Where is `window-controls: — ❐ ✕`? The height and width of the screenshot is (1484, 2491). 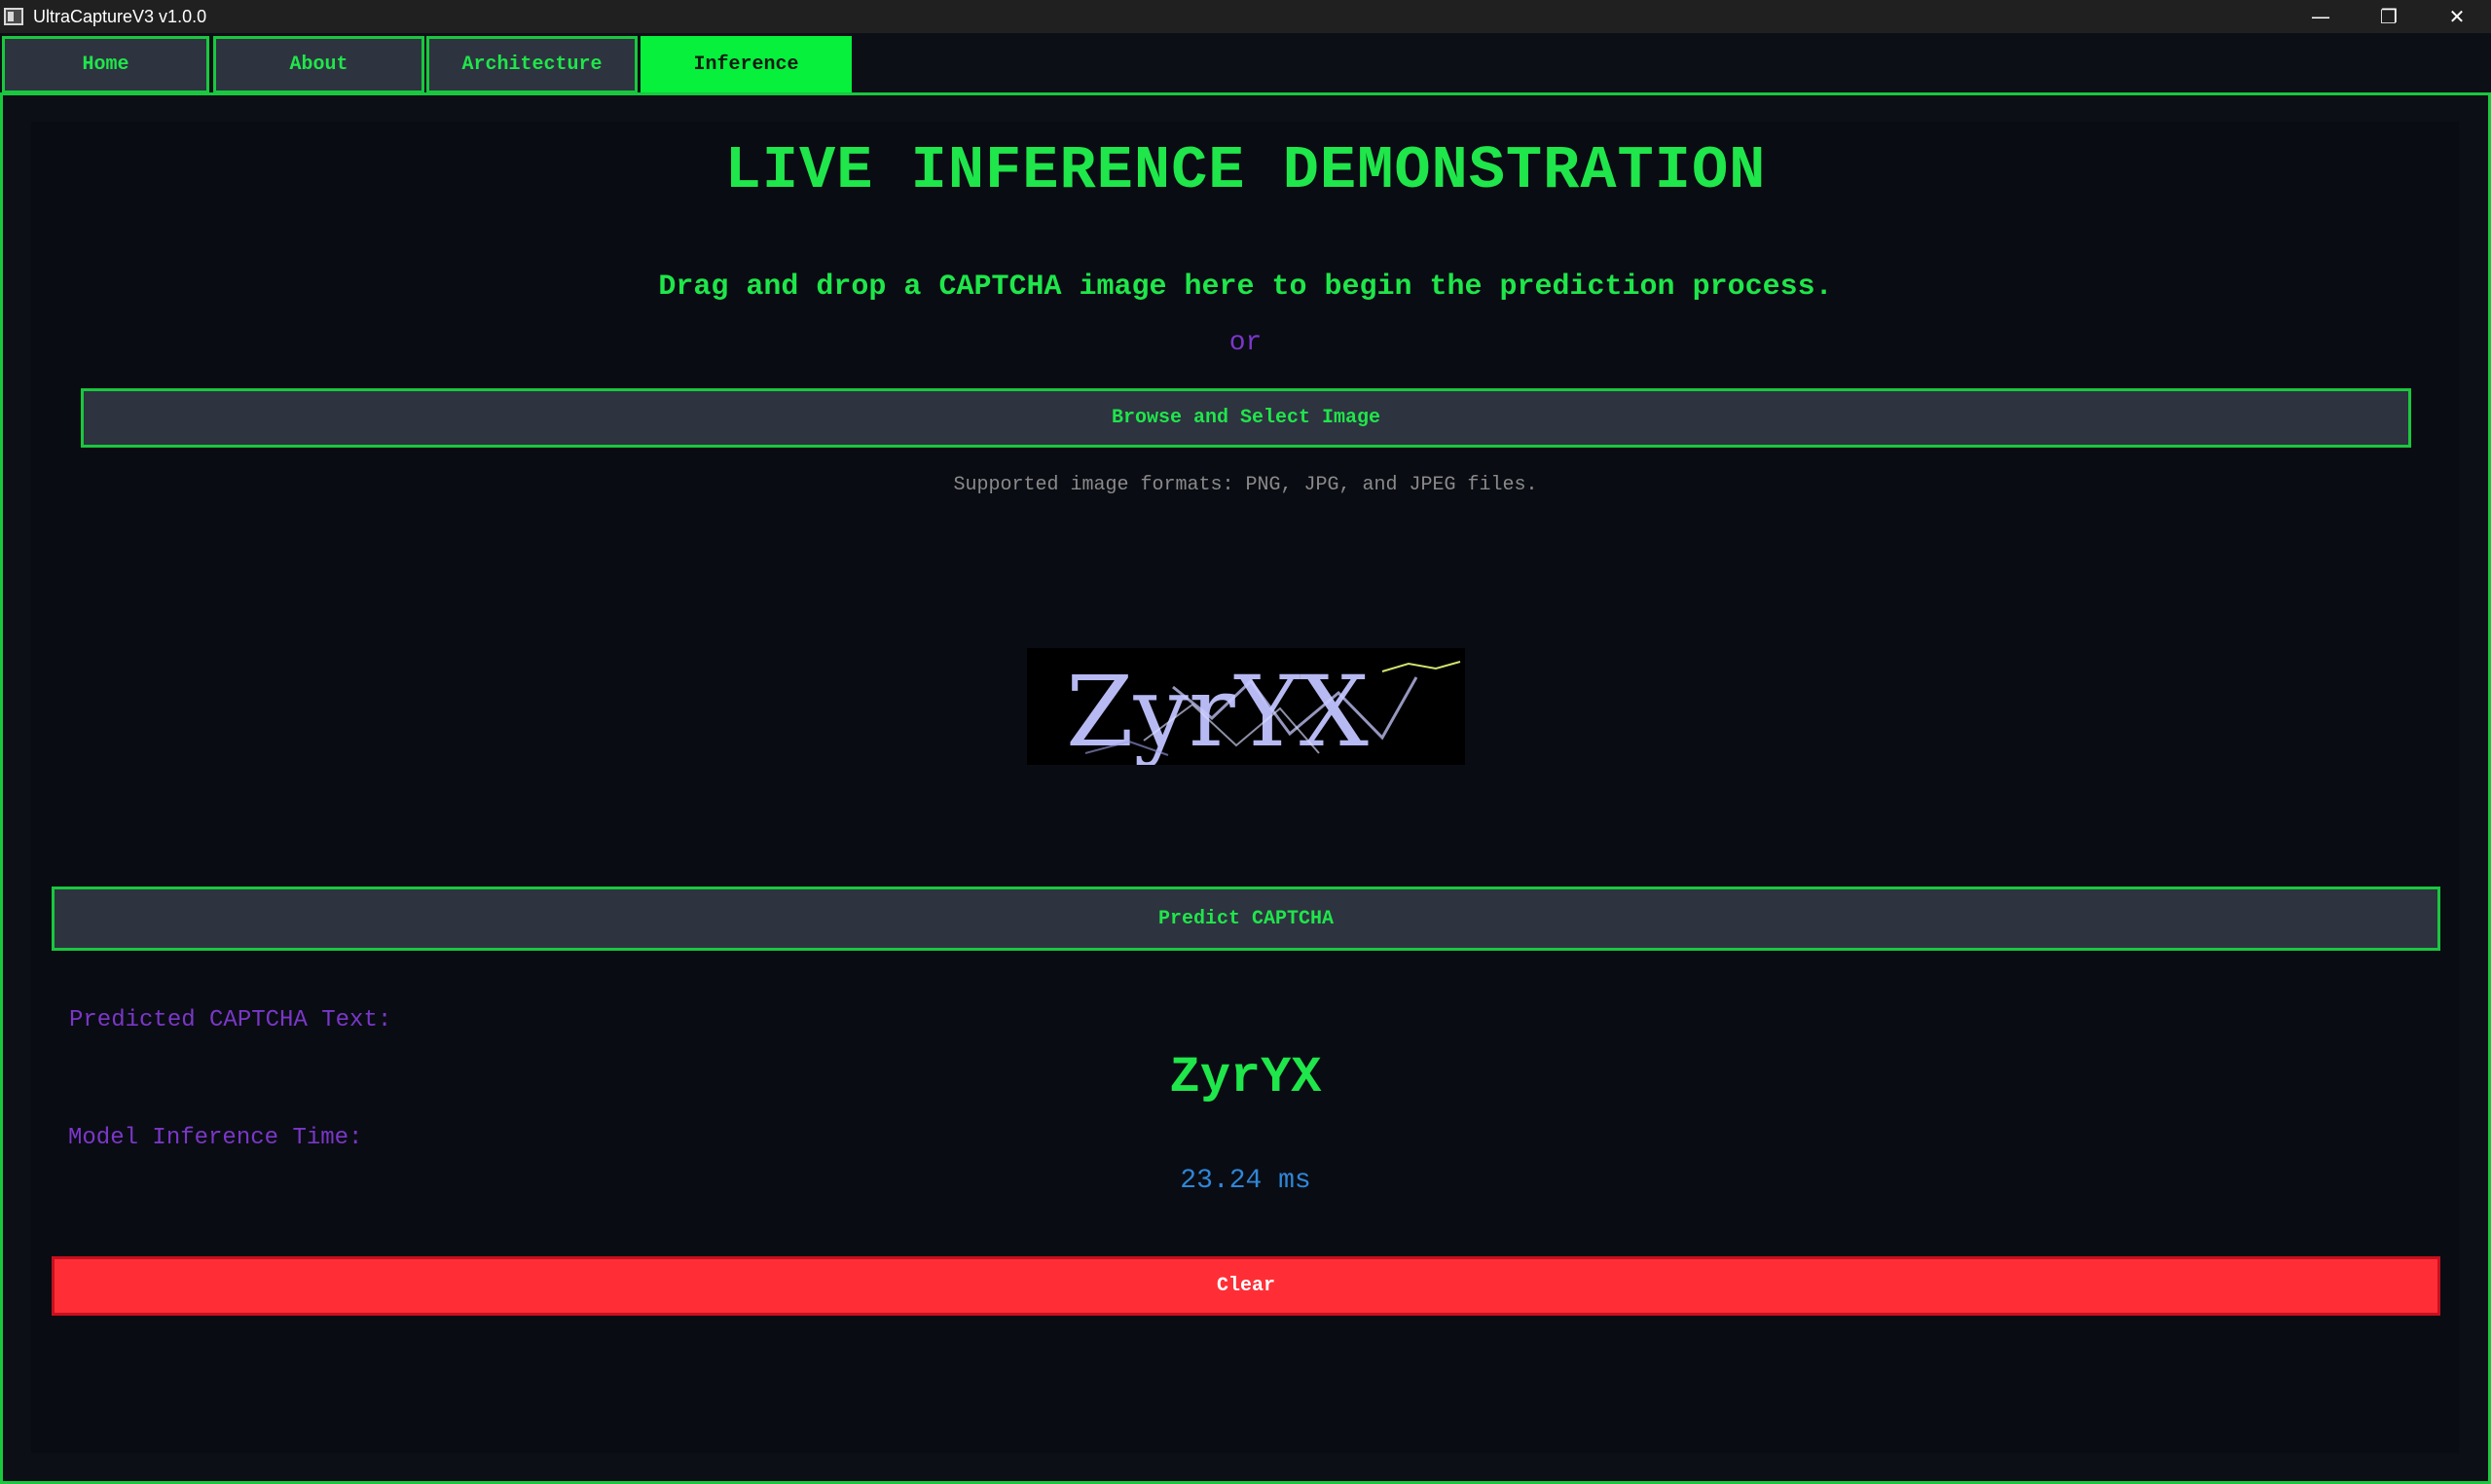 window-controls: — ❐ ✕ is located at coordinates (2389, 16).